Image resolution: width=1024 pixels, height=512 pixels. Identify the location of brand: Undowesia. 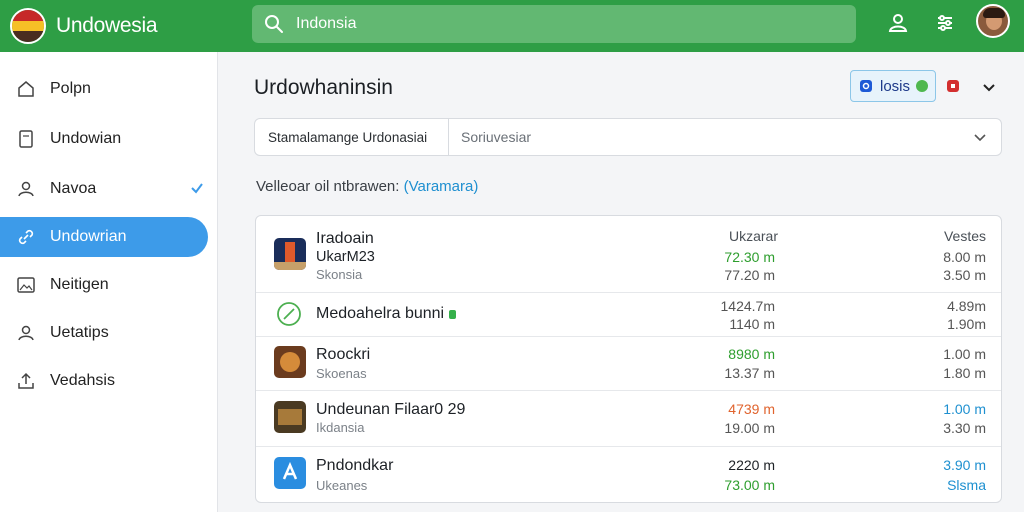
(84, 26).